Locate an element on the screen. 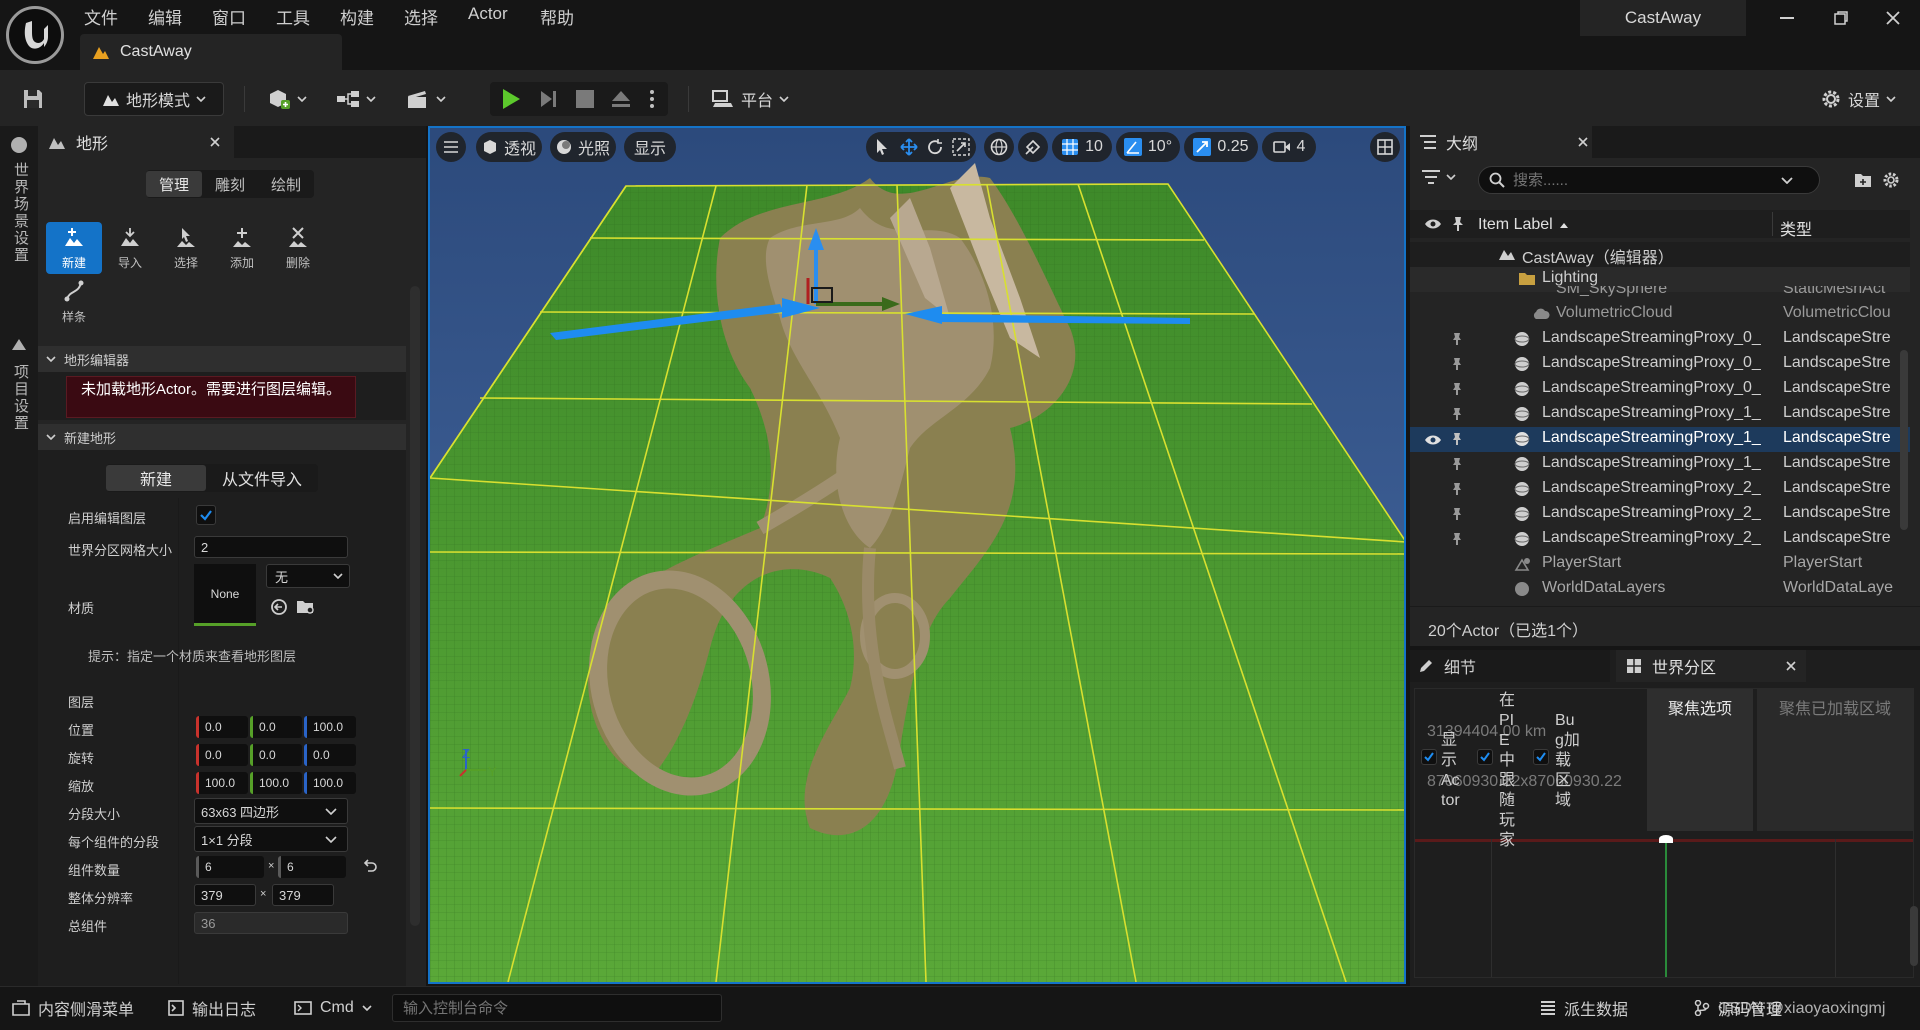 This screenshot has height=1030, width=1920. menu-actor: Actor is located at coordinates (488, 17).